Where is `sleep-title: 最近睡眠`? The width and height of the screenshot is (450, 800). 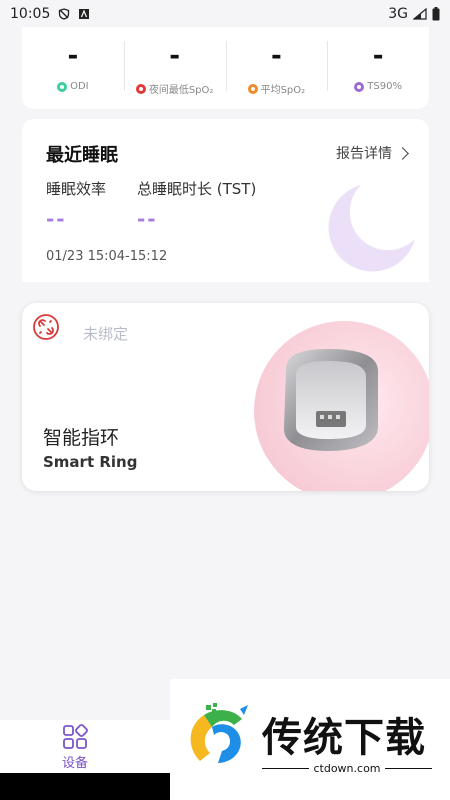 sleep-title: 最近睡眠 is located at coordinates (82, 155).